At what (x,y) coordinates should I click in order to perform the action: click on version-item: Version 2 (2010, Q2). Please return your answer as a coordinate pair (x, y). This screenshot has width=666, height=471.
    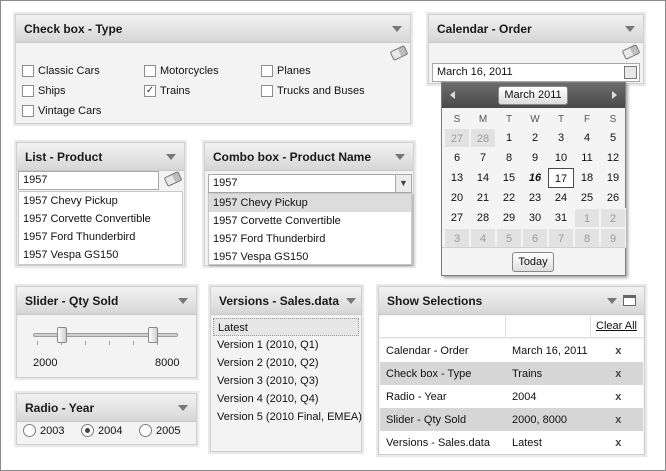
    Looking at the image, I should click on (286, 363).